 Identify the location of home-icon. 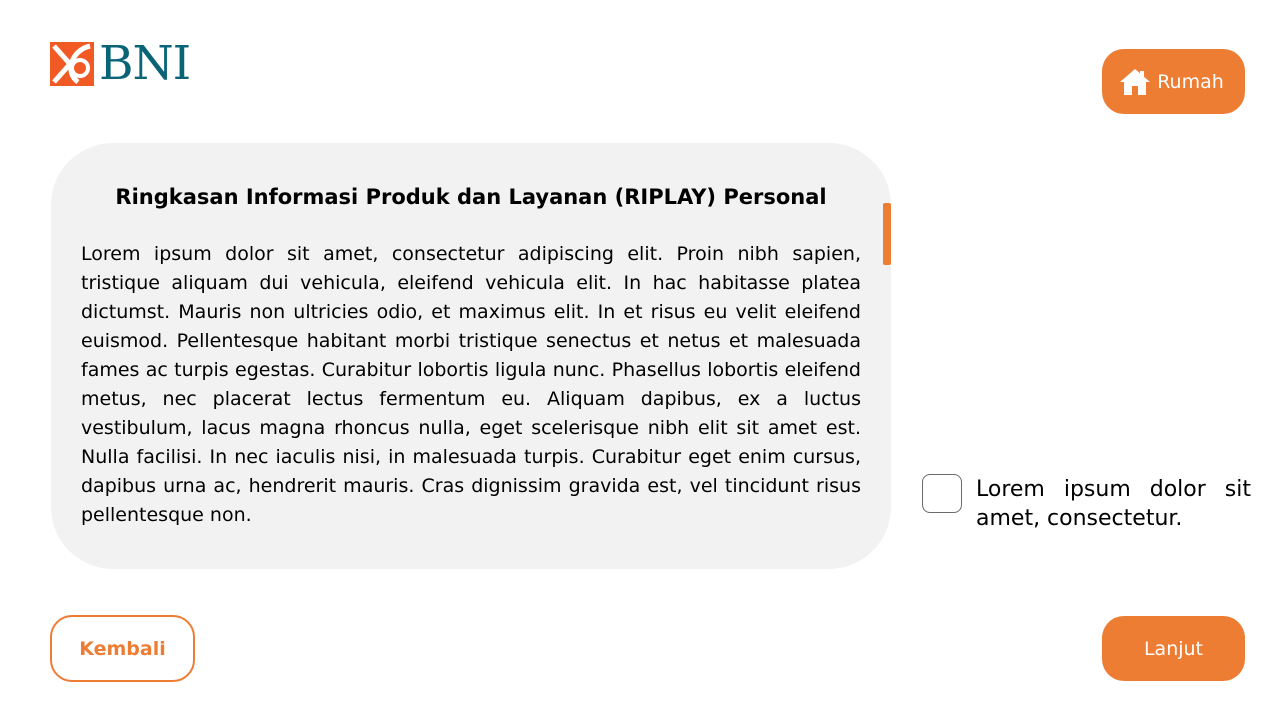
(1135, 81).